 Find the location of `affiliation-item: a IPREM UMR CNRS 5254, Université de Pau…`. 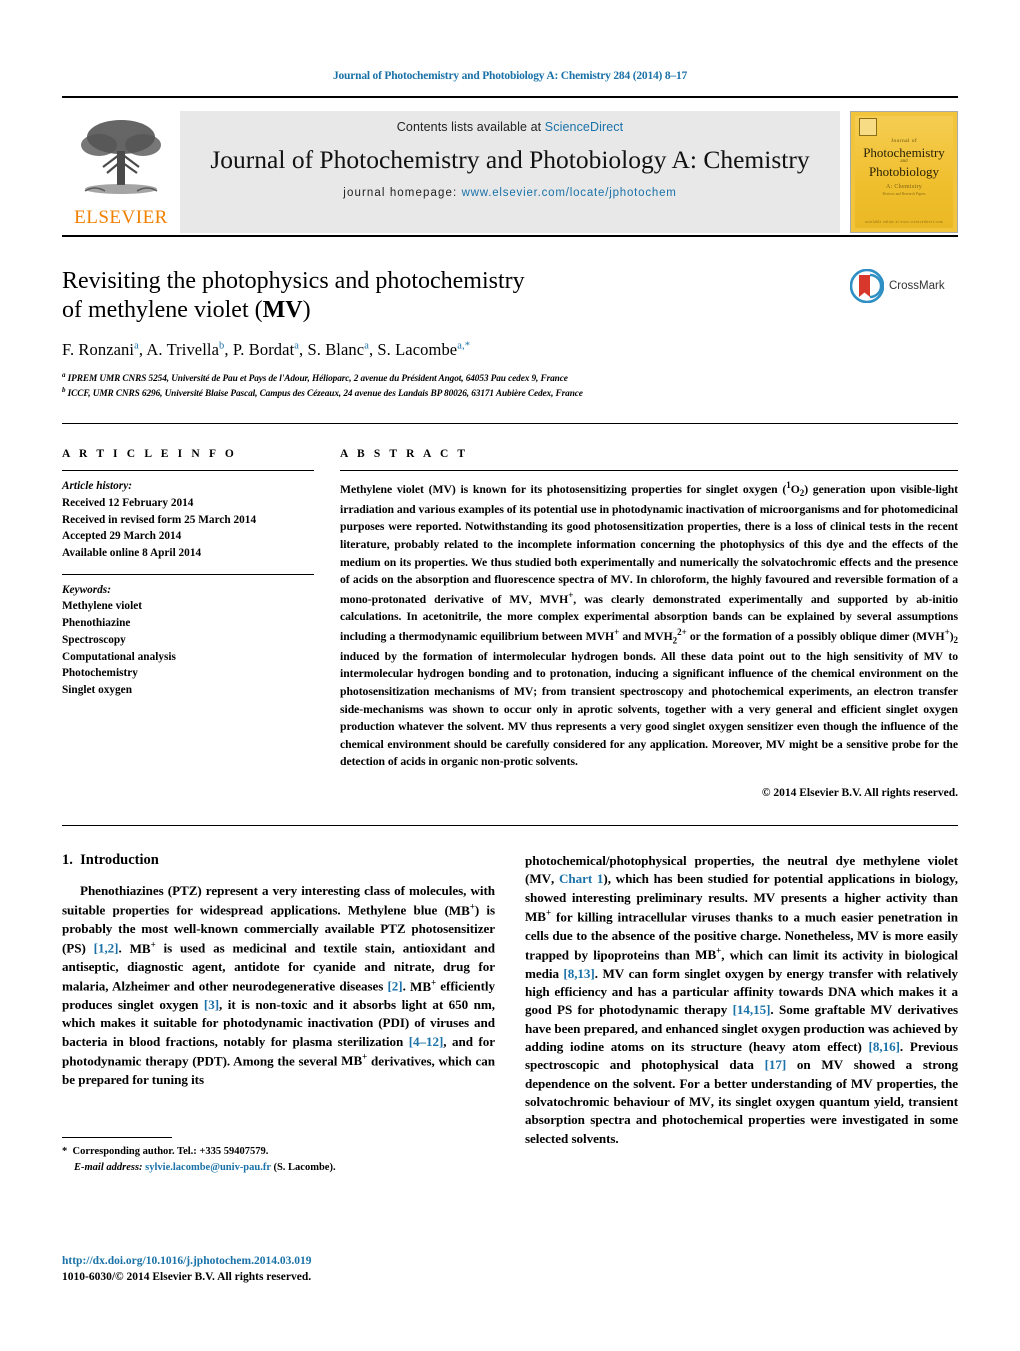

affiliation-item: a IPREM UMR CNRS 5254, Université de Pau… is located at coordinates (510, 378).